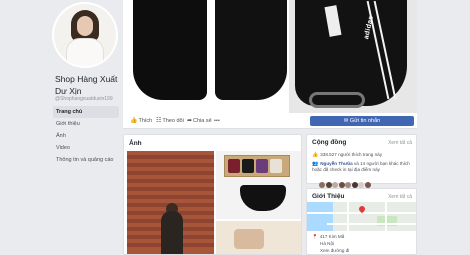 The height and width of the screenshot is (255, 470). Describe the element at coordinates (135, 143) in the screenshot. I see `photos-title: Ảnh` at that location.